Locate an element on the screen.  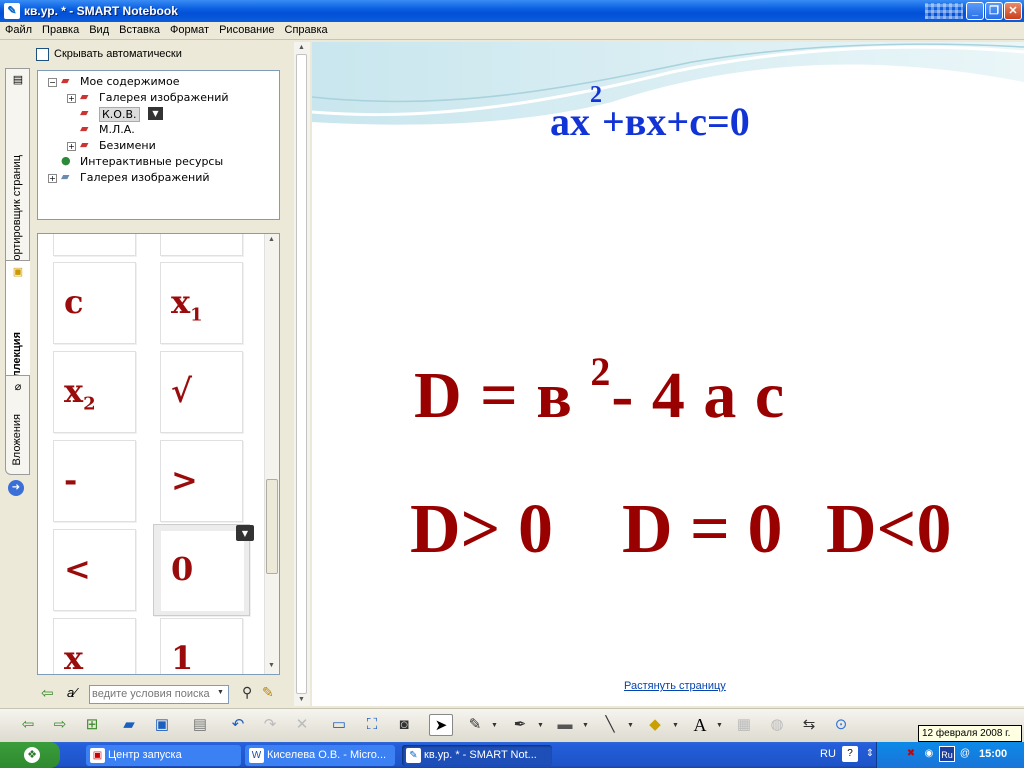
language-indicator: RU is located at coordinates (828, 754).